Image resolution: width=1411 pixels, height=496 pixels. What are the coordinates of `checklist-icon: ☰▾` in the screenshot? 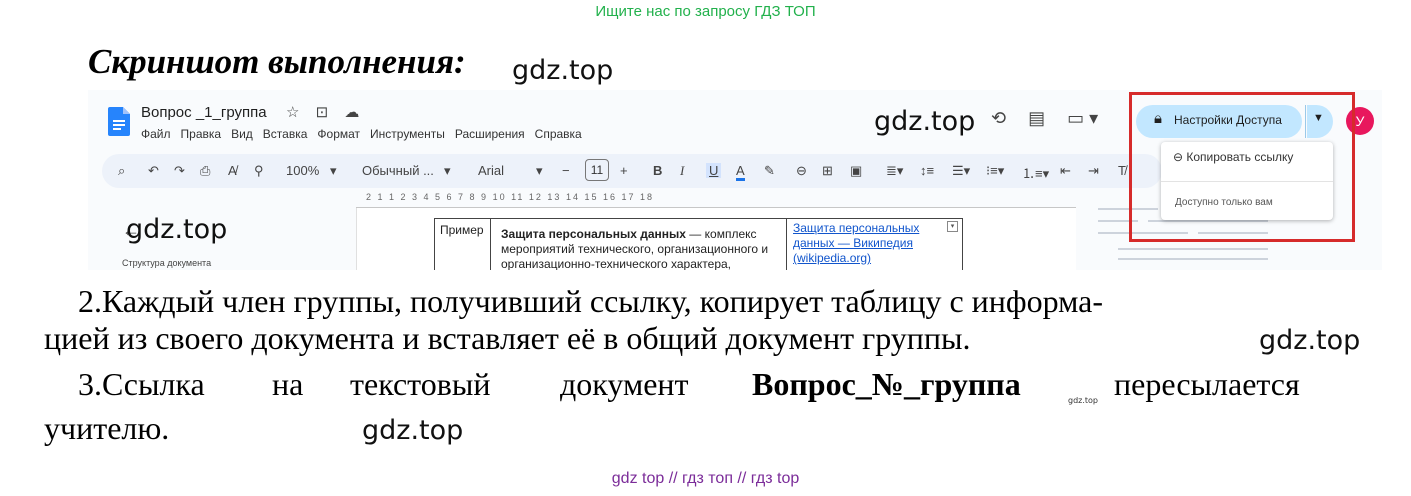 It's located at (961, 171).